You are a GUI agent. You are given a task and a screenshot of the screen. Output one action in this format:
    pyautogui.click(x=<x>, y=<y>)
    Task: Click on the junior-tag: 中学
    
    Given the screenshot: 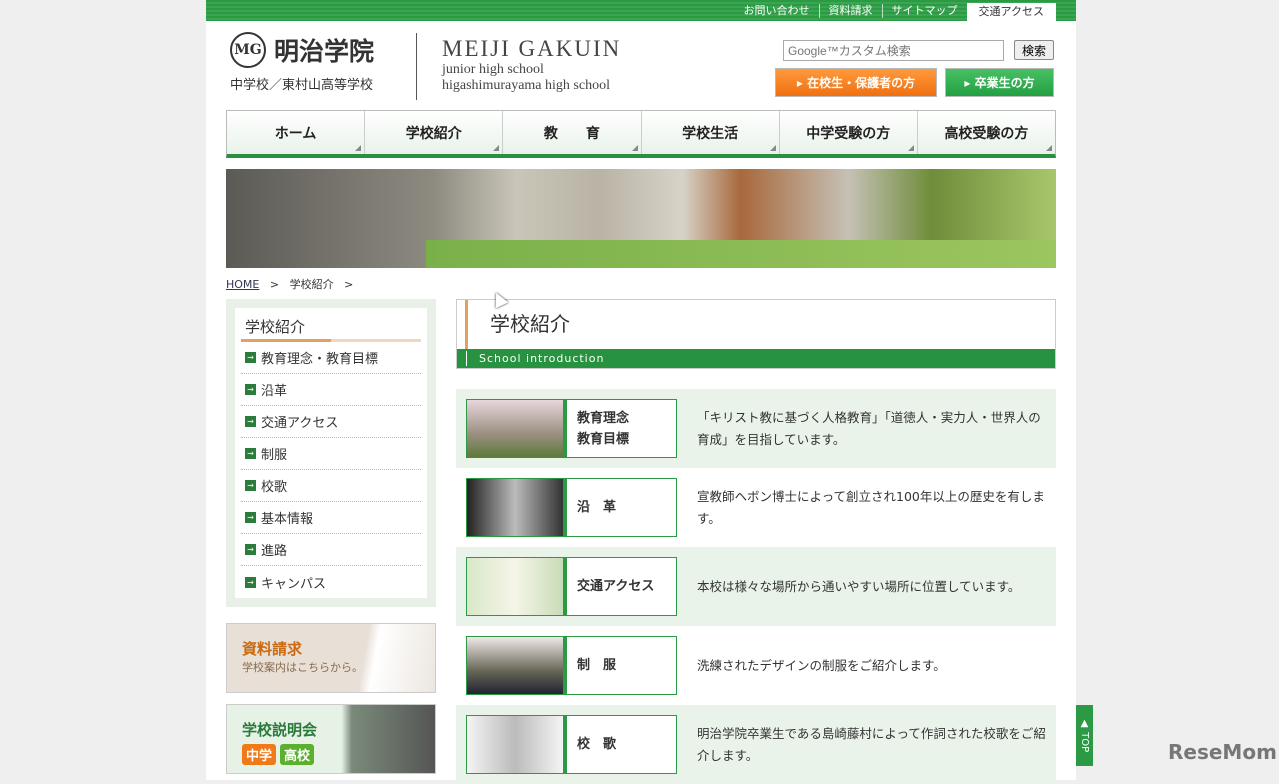 What is the action you would take?
    pyautogui.click(x=259, y=754)
    